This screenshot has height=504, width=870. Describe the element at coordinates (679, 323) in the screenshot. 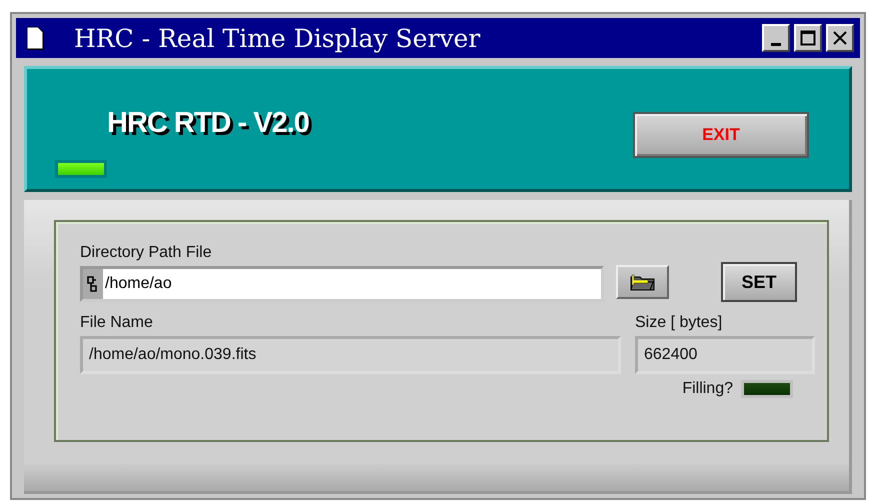

I see `field-label: Size [ bytes]` at that location.